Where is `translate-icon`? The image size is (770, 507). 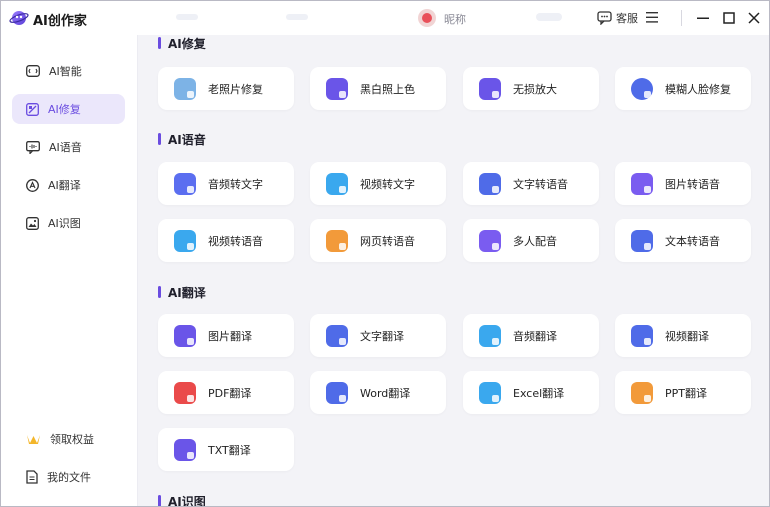 translate-icon is located at coordinates (32, 185).